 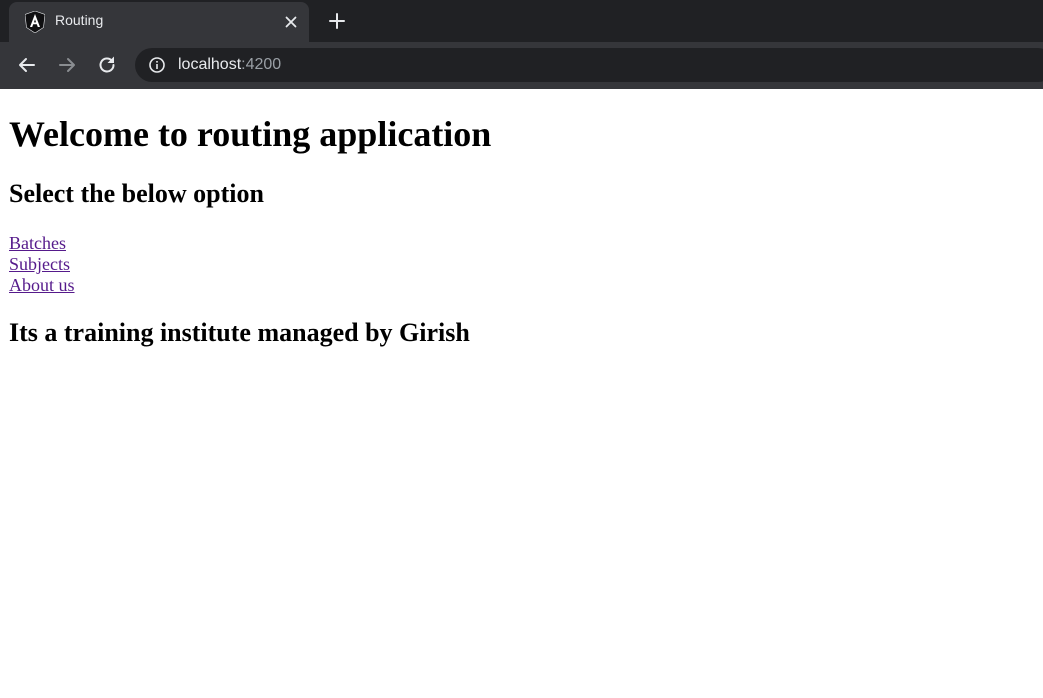 What do you see at coordinates (250, 134) in the screenshot?
I see `page-title: Welcome to routing application` at bounding box center [250, 134].